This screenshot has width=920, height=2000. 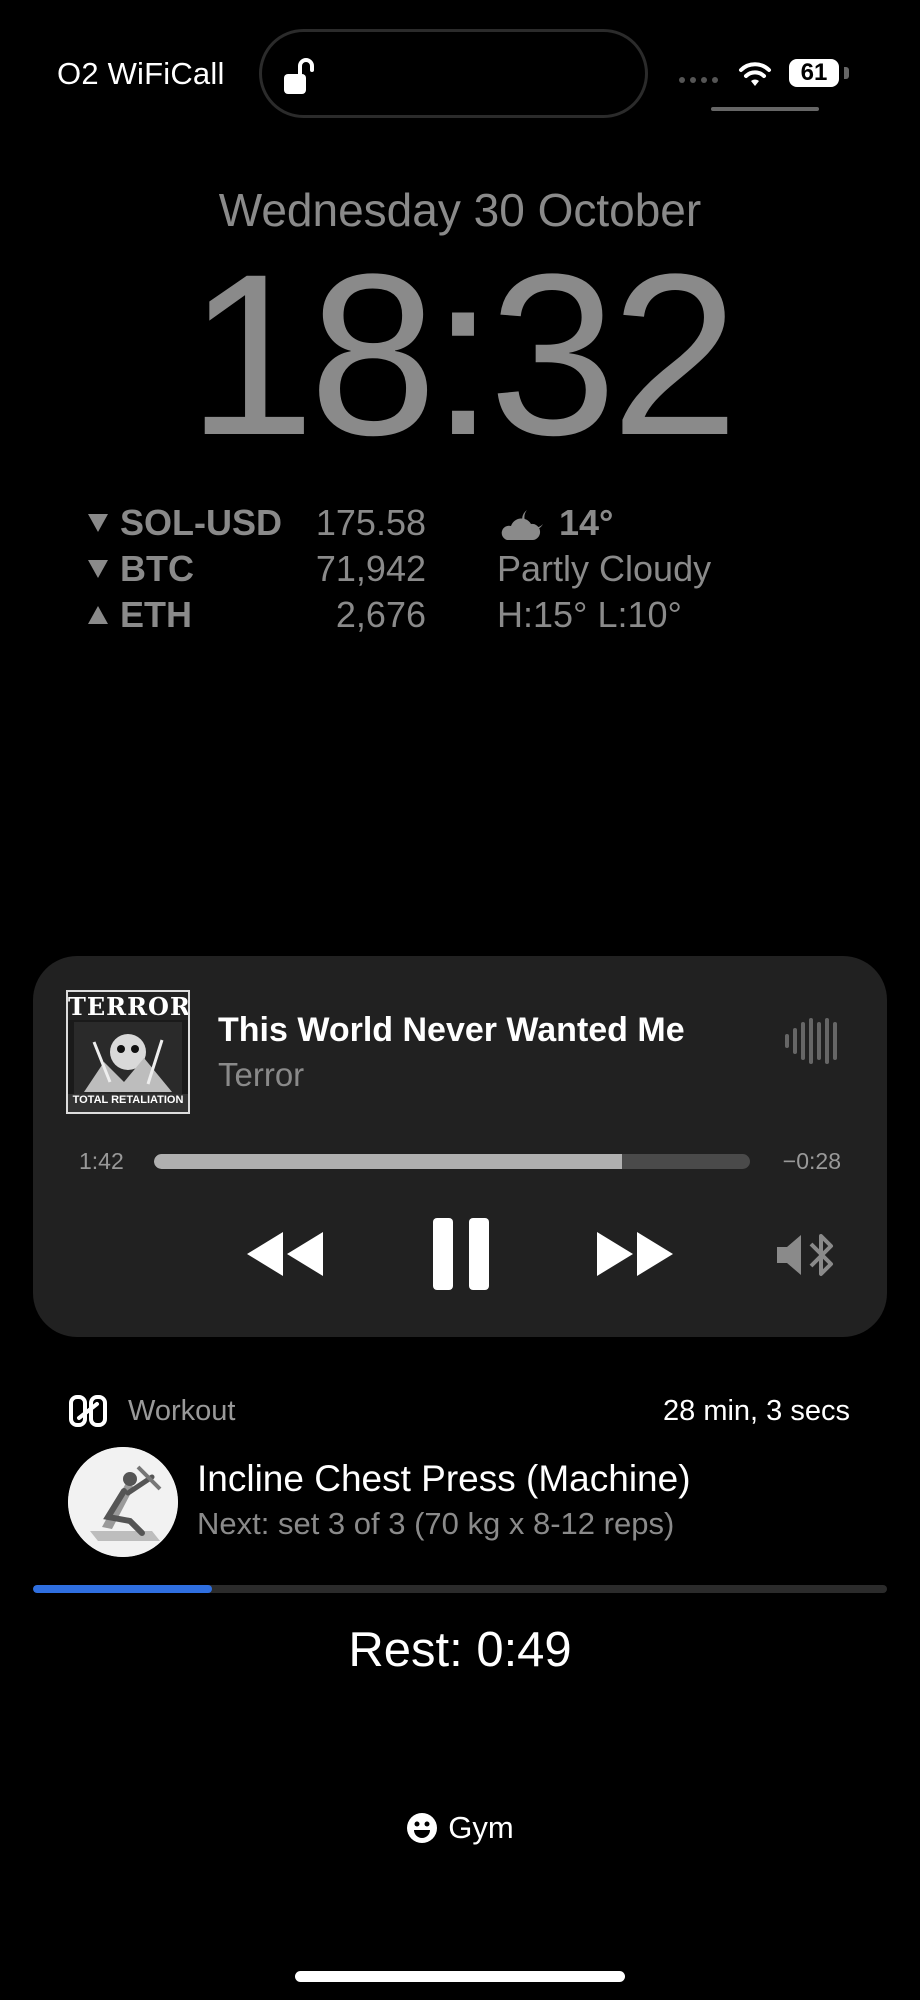 I want to click on stock-value: 71,942, so click(x=370, y=568).